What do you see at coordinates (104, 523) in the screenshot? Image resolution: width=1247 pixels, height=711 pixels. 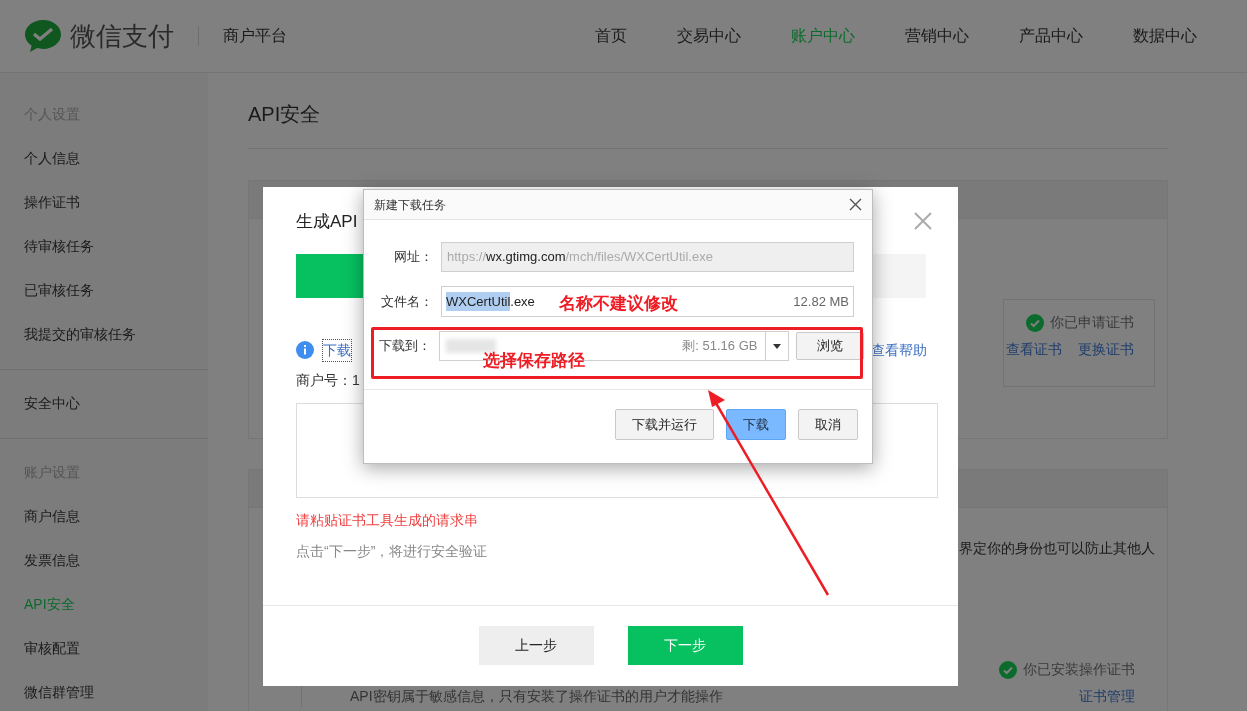 I see `sidebar-item: 商户信息` at bounding box center [104, 523].